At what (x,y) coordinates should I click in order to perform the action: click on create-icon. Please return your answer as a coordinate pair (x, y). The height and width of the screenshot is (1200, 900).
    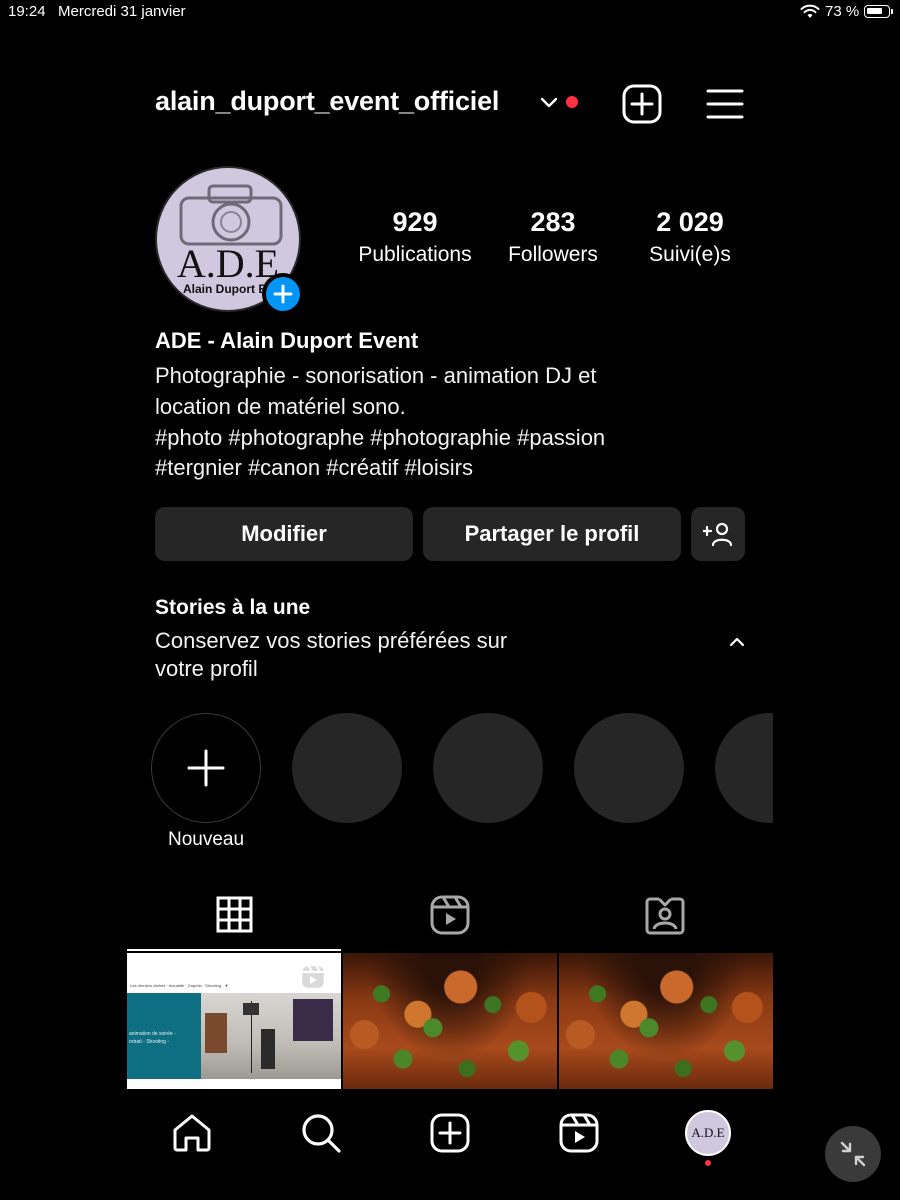
    Looking at the image, I should click on (450, 1133).